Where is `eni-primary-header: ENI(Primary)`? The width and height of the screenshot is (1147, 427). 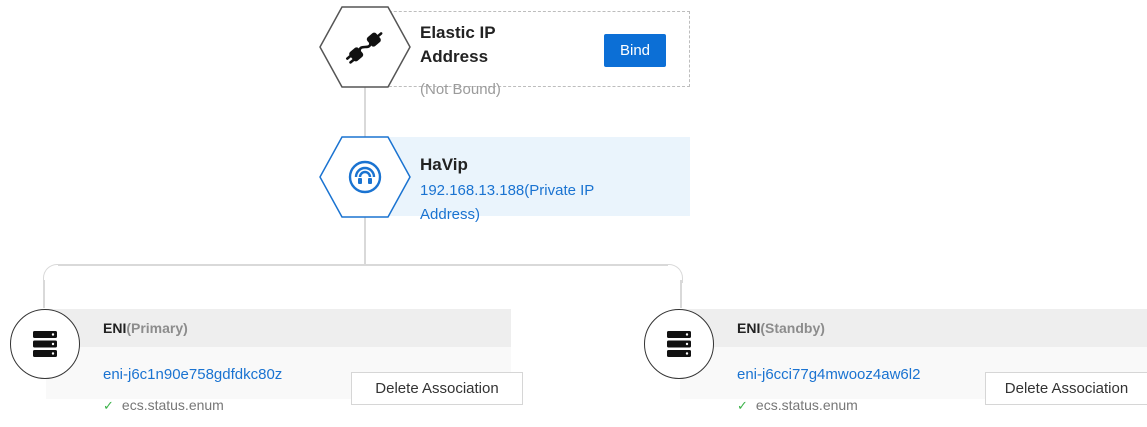 eni-primary-header: ENI(Primary) is located at coordinates (278, 328).